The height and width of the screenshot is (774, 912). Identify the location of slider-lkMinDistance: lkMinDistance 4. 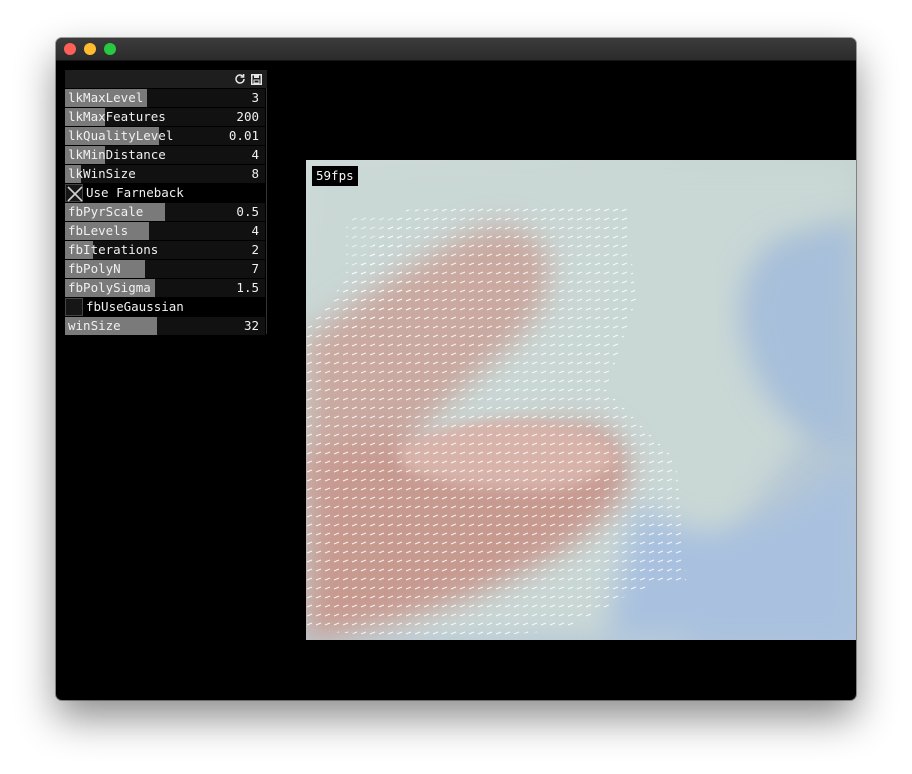
(165, 155).